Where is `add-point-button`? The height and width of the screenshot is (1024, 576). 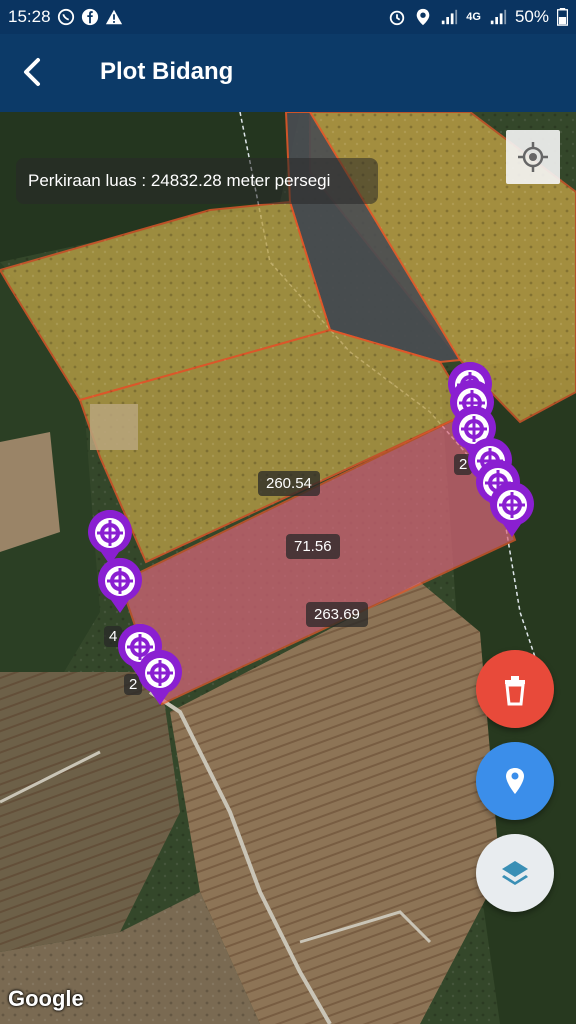 add-point-button is located at coordinates (515, 781).